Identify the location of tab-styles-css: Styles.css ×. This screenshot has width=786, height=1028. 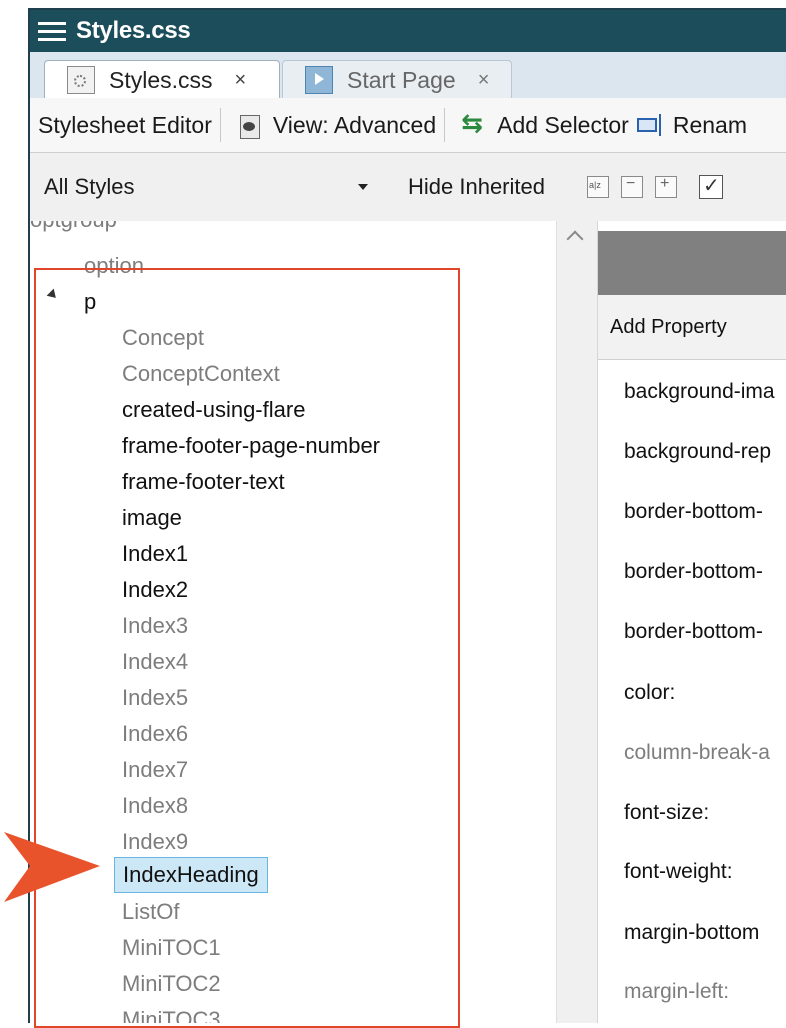
(162, 79).